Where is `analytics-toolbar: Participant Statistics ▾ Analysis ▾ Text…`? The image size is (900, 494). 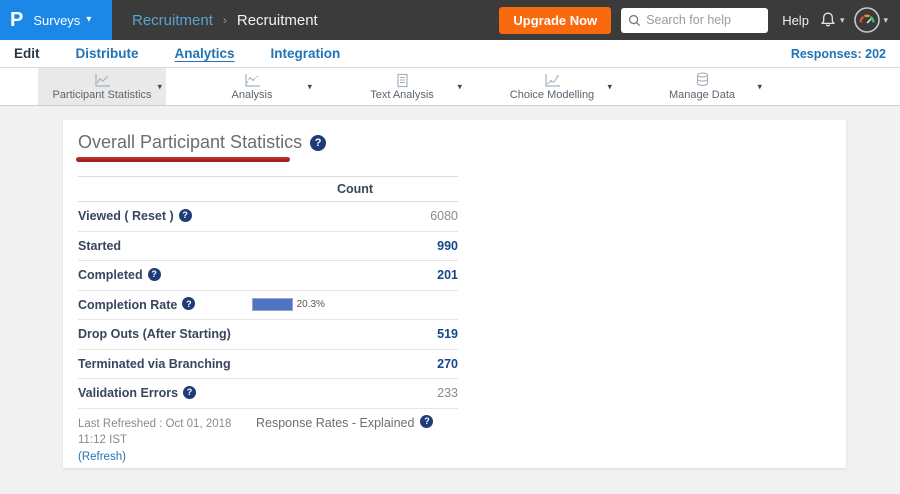
analytics-toolbar: Participant Statistics ▾ Analysis ▾ Text… is located at coordinates (450, 87).